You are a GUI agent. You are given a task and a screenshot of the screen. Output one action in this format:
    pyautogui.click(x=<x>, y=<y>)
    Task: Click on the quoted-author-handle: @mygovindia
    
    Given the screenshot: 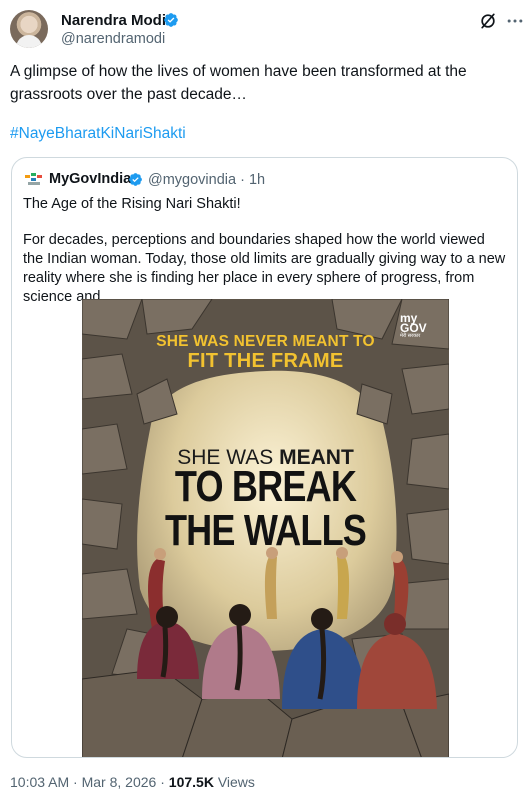 What is the action you would take?
    pyautogui.click(x=192, y=180)
    